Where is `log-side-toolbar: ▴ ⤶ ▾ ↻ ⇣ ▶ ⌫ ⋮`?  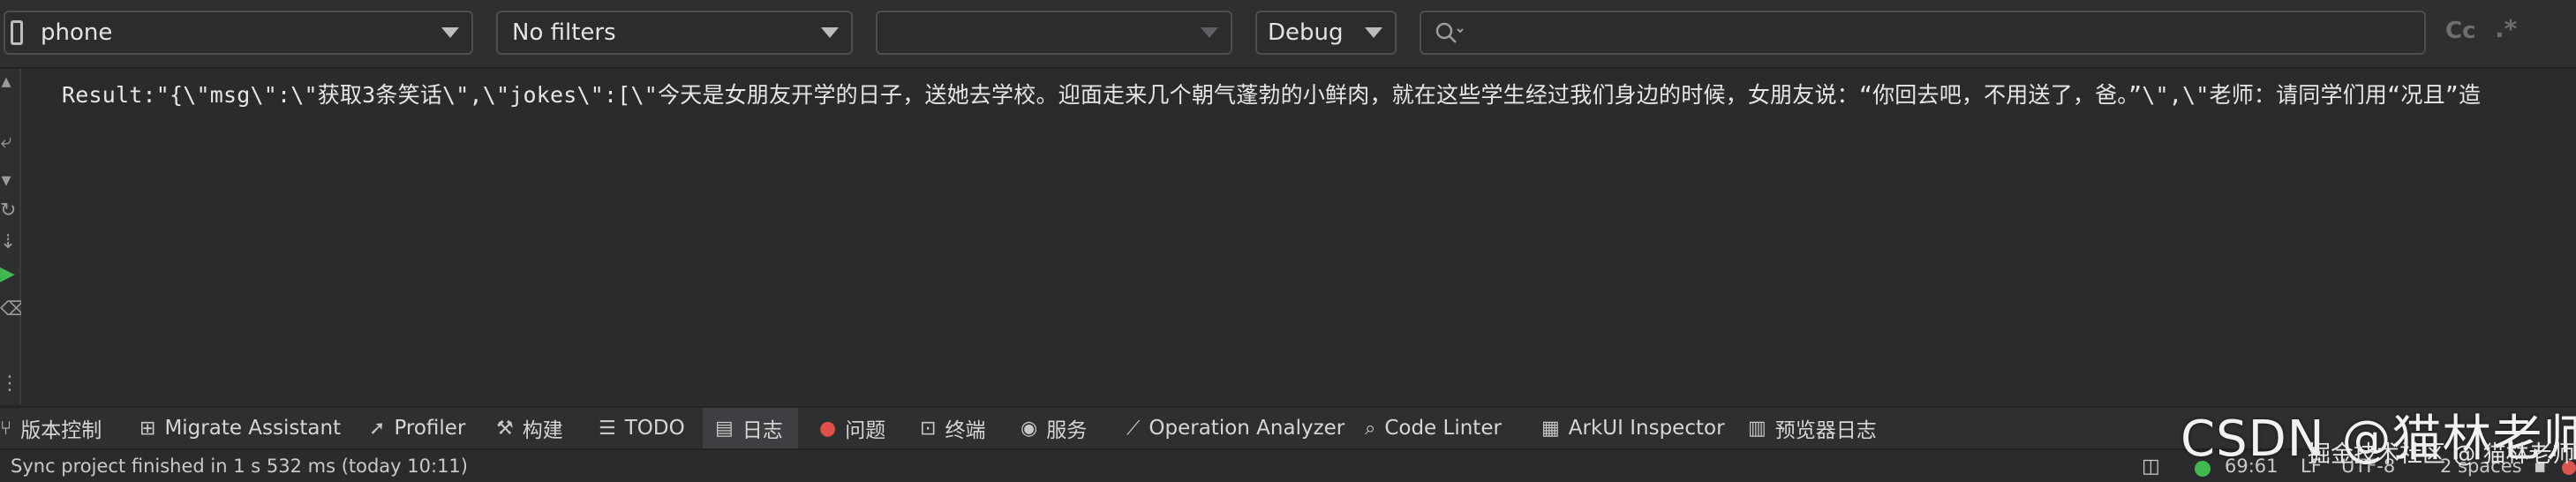 log-side-toolbar: ▴ ⤶ ▾ ↻ ⇣ ▶ ⌫ ⋮ is located at coordinates (14, 236).